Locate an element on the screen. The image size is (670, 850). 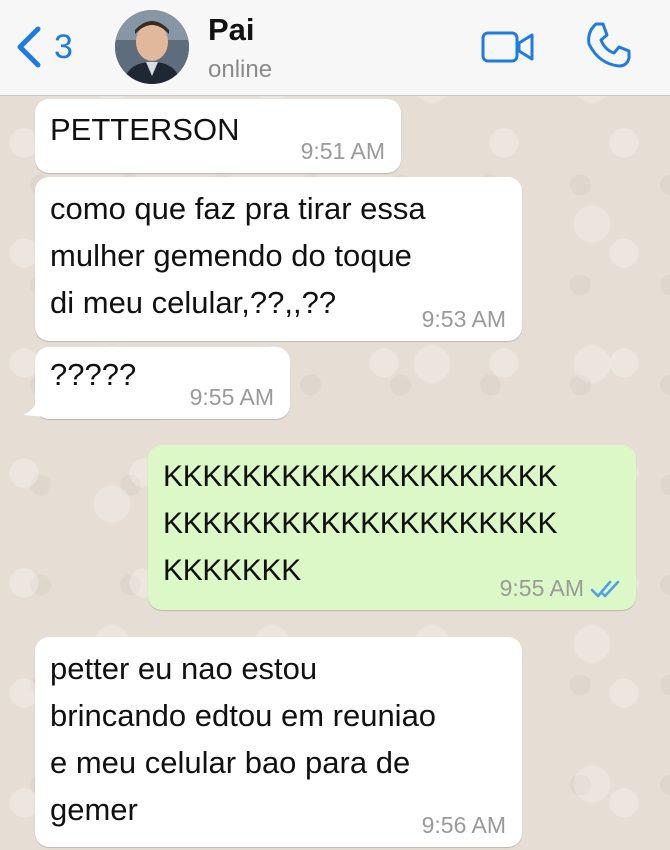
contact-name: Pai is located at coordinates (231, 30).